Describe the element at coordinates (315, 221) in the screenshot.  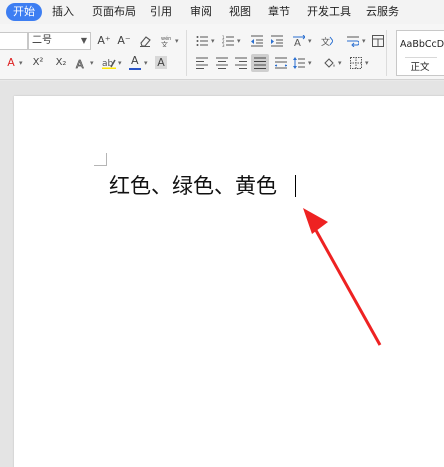
I see `arrow-head` at that location.